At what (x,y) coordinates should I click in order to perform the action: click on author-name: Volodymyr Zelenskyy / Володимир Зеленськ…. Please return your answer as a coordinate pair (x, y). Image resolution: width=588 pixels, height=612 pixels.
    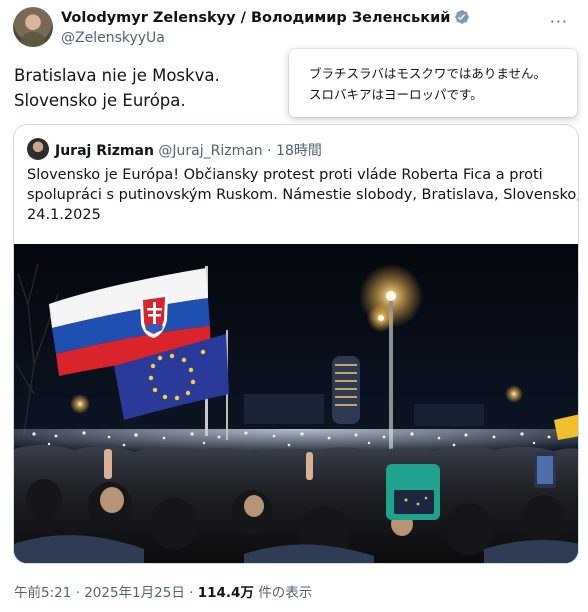
    Looking at the image, I should click on (255, 18).